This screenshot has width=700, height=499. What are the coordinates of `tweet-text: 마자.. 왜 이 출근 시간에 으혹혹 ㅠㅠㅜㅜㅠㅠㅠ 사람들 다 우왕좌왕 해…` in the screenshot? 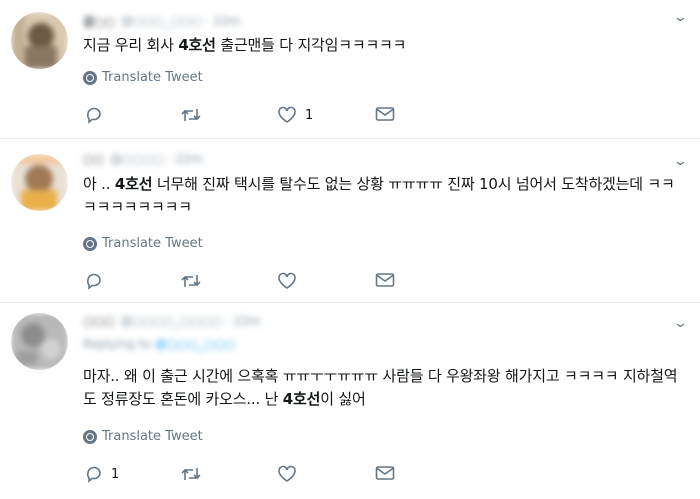 It's located at (380, 387).